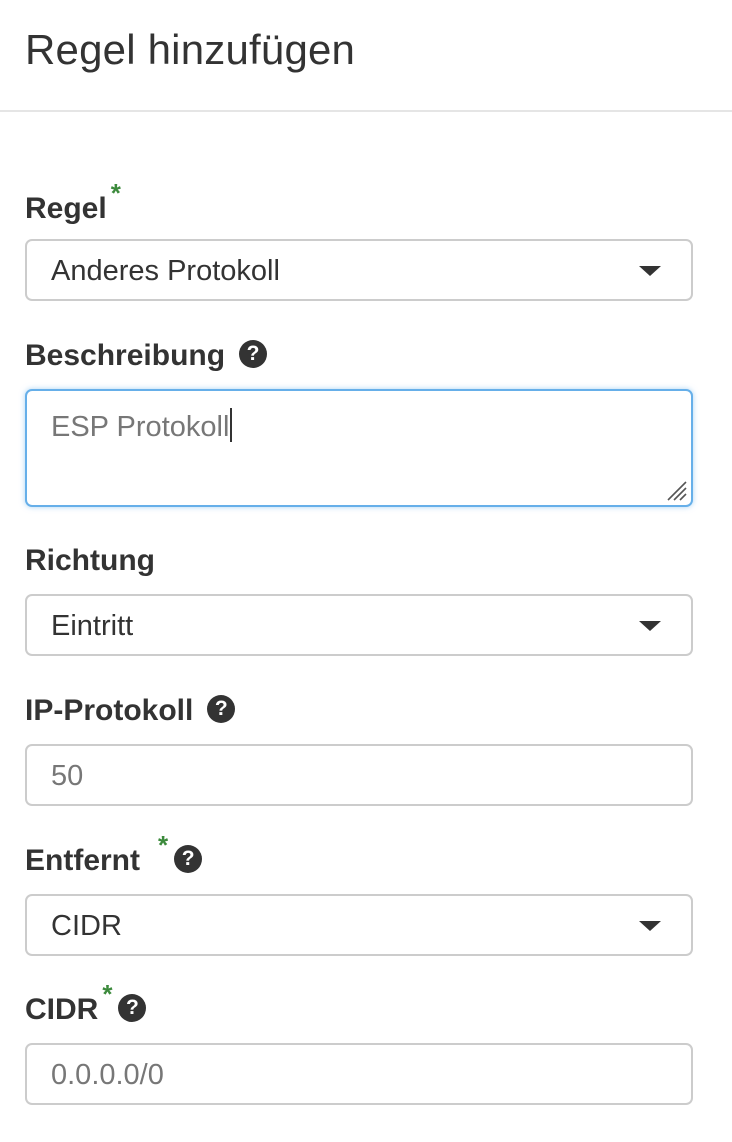  What do you see at coordinates (165, 271) in the screenshot?
I see `rule-select-value: Anderes Protokoll` at bounding box center [165, 271].